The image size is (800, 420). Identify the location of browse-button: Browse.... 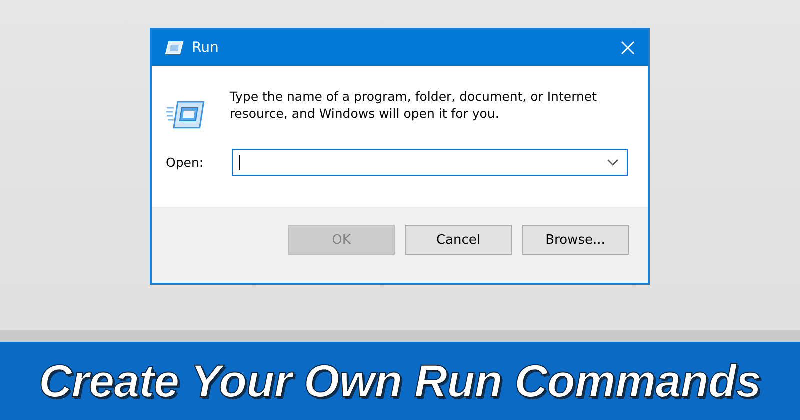
(575, 240).